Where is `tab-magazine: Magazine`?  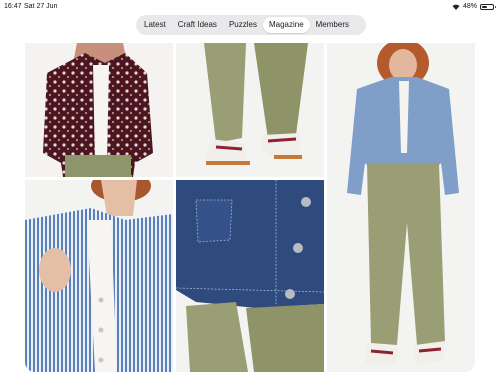
tab-magazine: Magazine is located at coordinates (286, 25).